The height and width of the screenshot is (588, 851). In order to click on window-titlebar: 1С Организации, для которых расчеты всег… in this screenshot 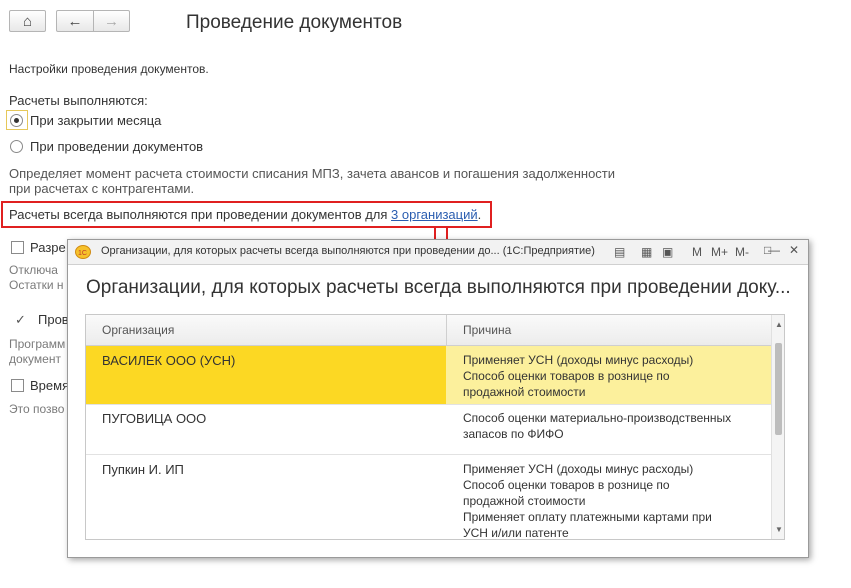, I will do `click(438, 252)`.